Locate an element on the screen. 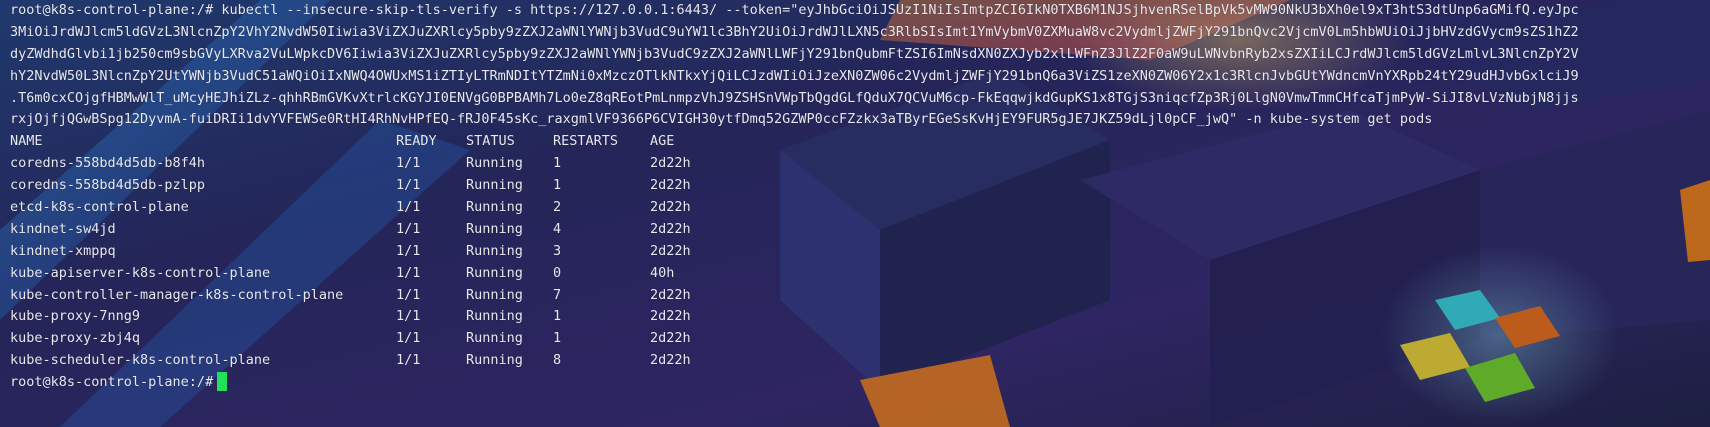  table-header: NAME READY STATUS RESTARTS AGE is located at coordinates (858, 142).